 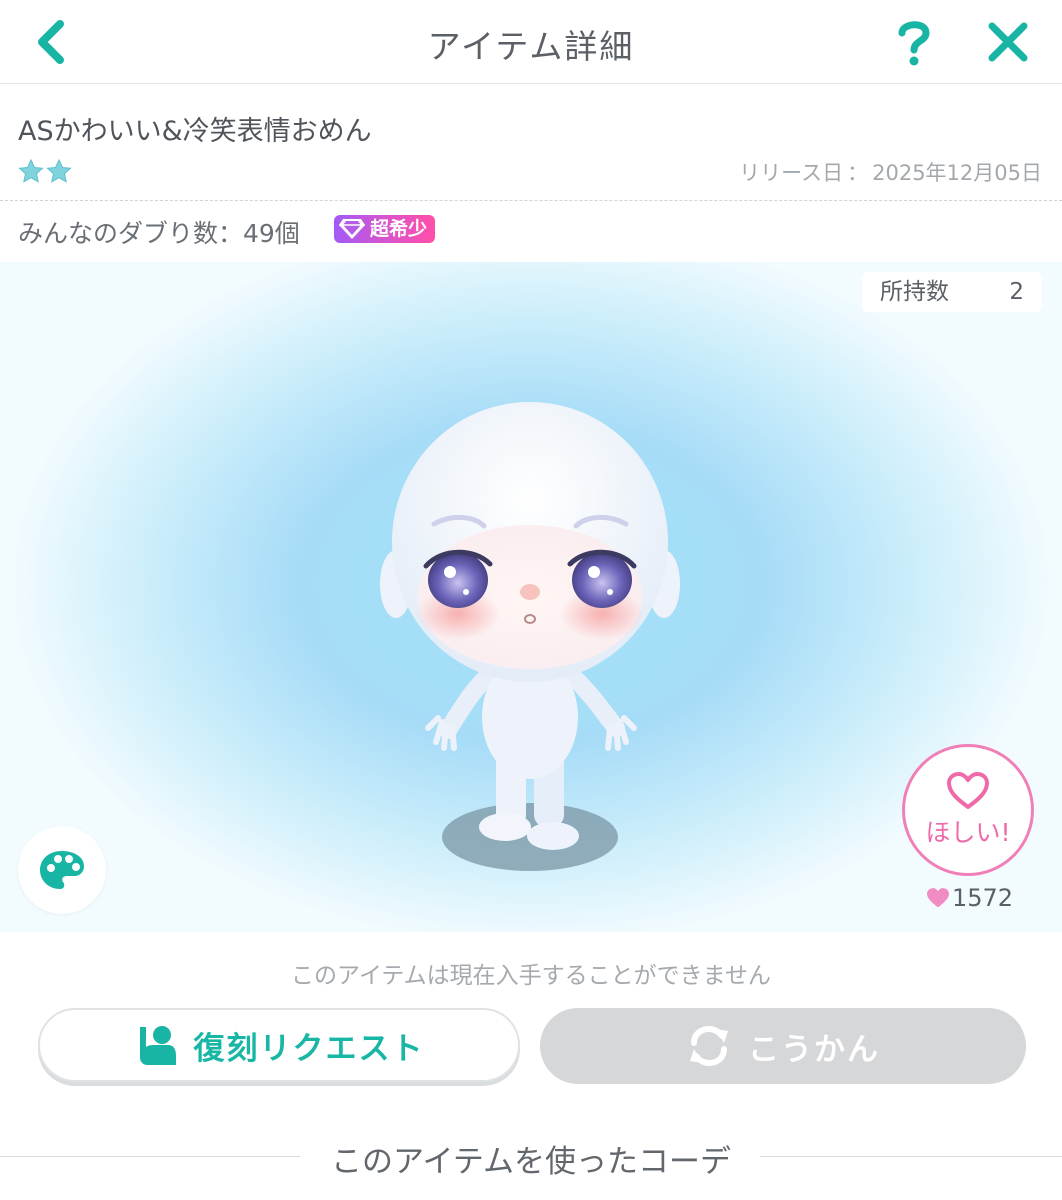 I want to click on diamond-icon, so click(x=352, y=229).